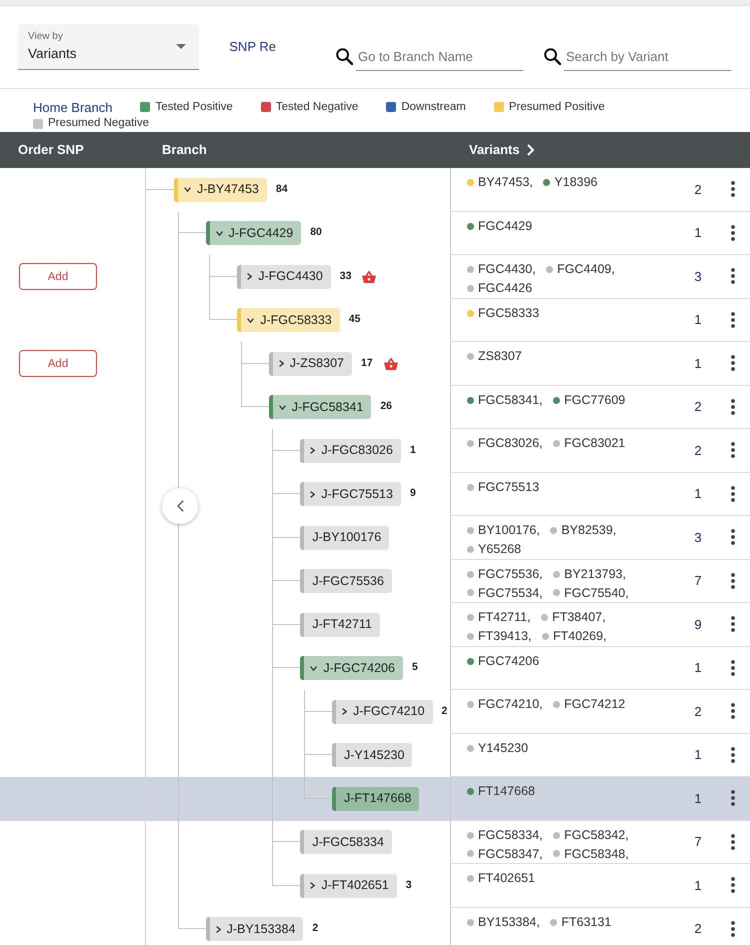  I want to click on branch-node: J-FT147668, so click(376, 798).